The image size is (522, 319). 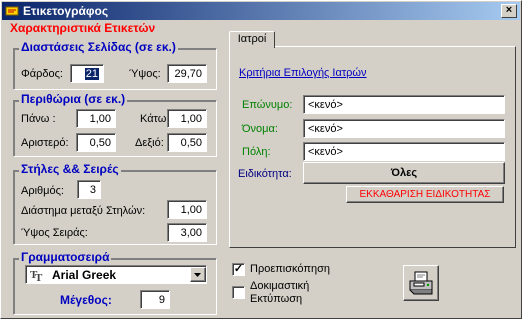 What do you see at coordinates (238, 292) in the screenshot?
I see `test-print-checkbox` at bounding box center [238, 292].